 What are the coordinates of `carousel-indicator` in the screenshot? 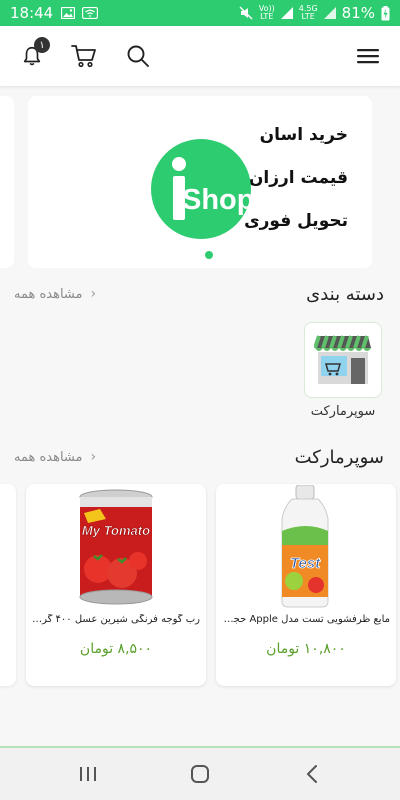 It's located at (209, 255).